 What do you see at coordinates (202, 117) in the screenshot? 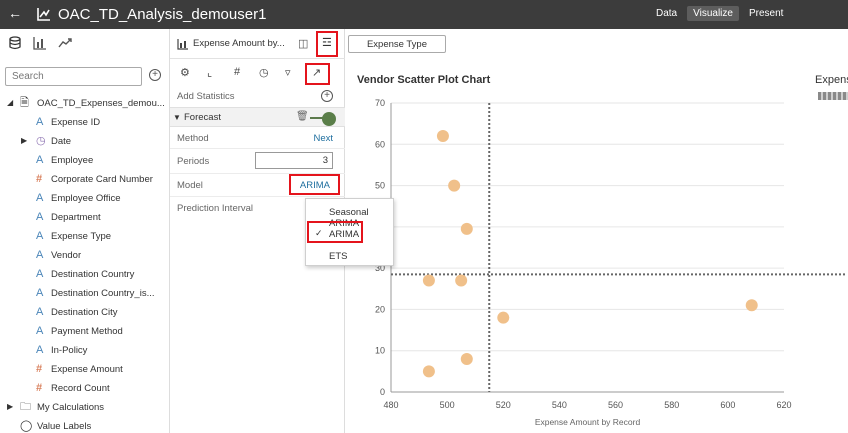
I see `forecast-label: Forecast` at bounding box center [202, 117].